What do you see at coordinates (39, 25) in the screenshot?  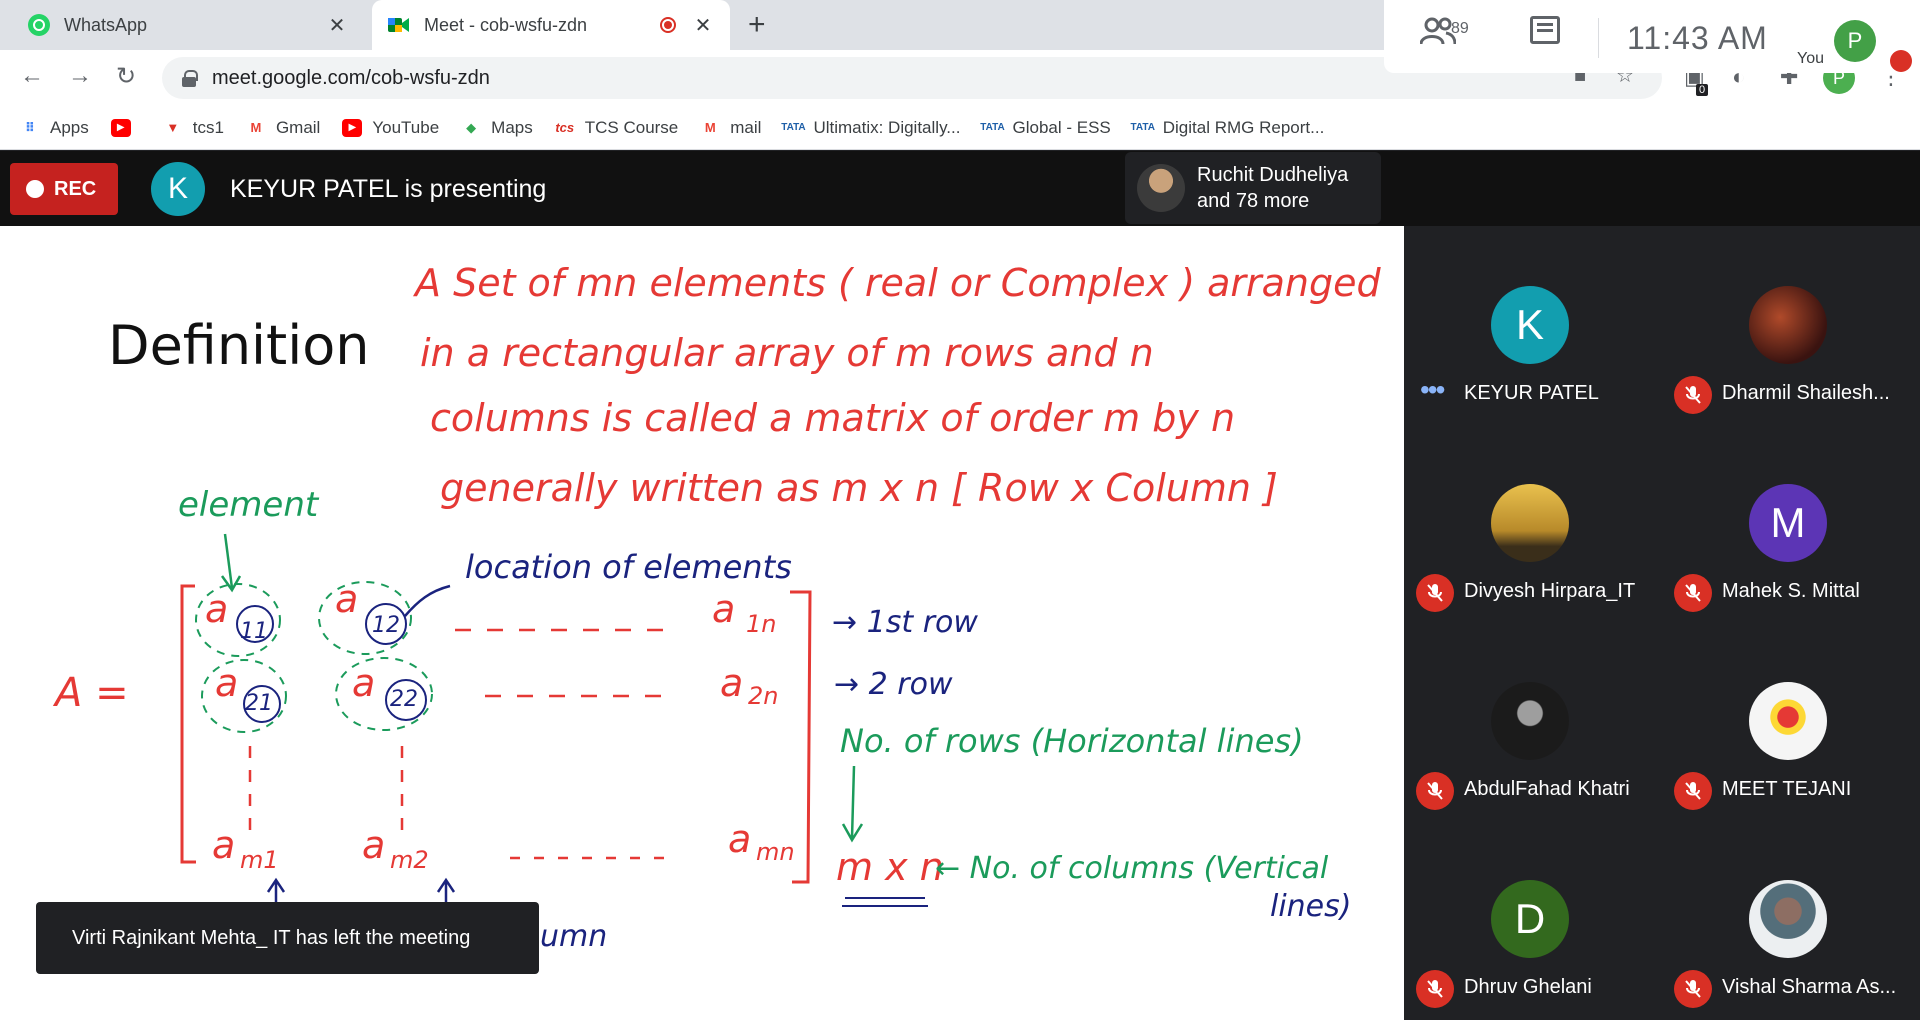 I see `whatsapp-icon` at bounding box center [39, 25].